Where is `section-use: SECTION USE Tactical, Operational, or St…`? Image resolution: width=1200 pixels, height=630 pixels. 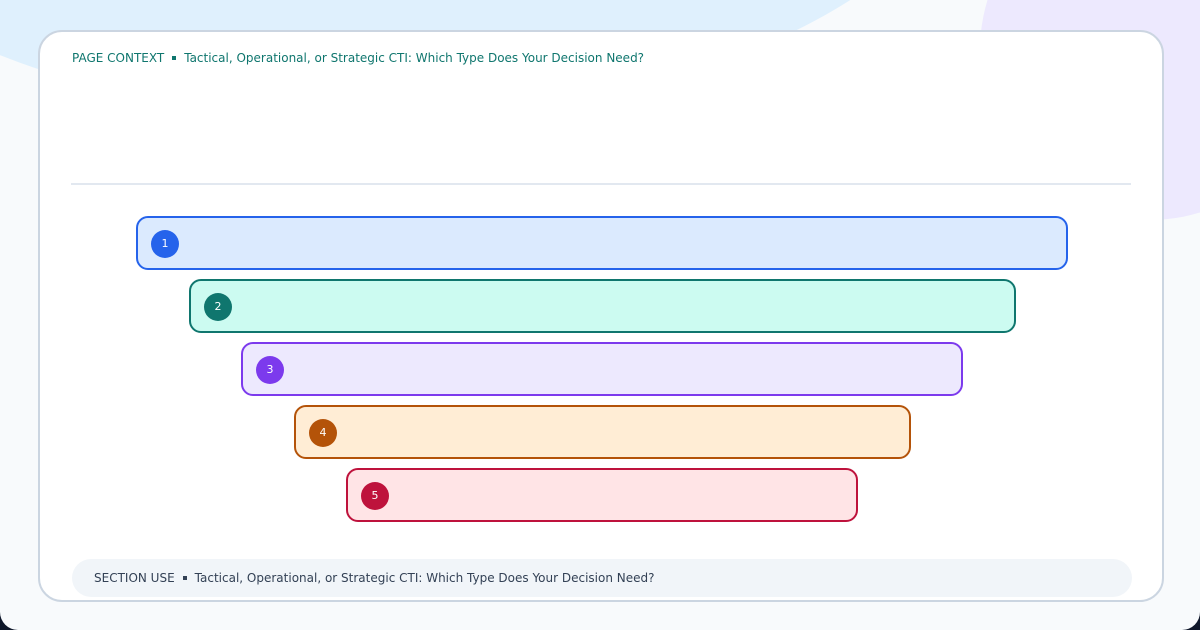 section-use: SECTION USE Tactical, Operational, or St… is located at coordinates (602, 578).